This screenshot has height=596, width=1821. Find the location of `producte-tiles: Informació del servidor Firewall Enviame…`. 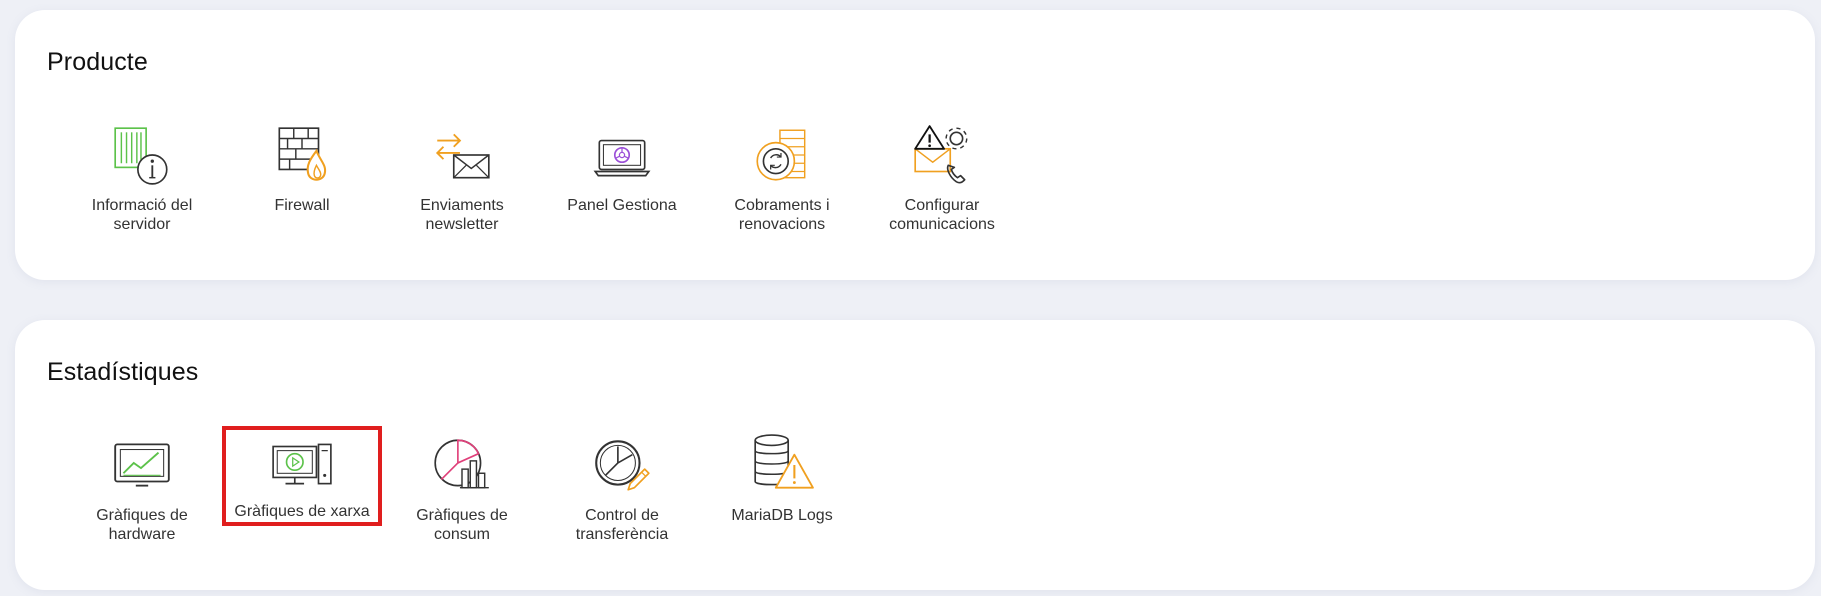

producte-tiles: Informació del servidor Firewall Enviame… is located at coordinates (542, 178).